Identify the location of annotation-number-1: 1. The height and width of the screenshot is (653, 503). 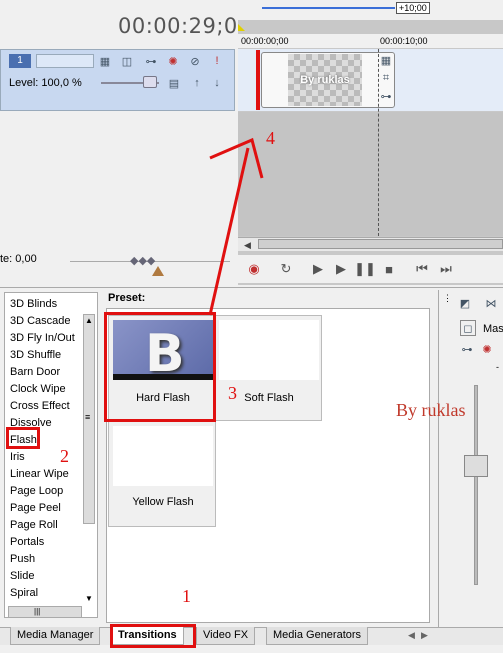
(186, 596).